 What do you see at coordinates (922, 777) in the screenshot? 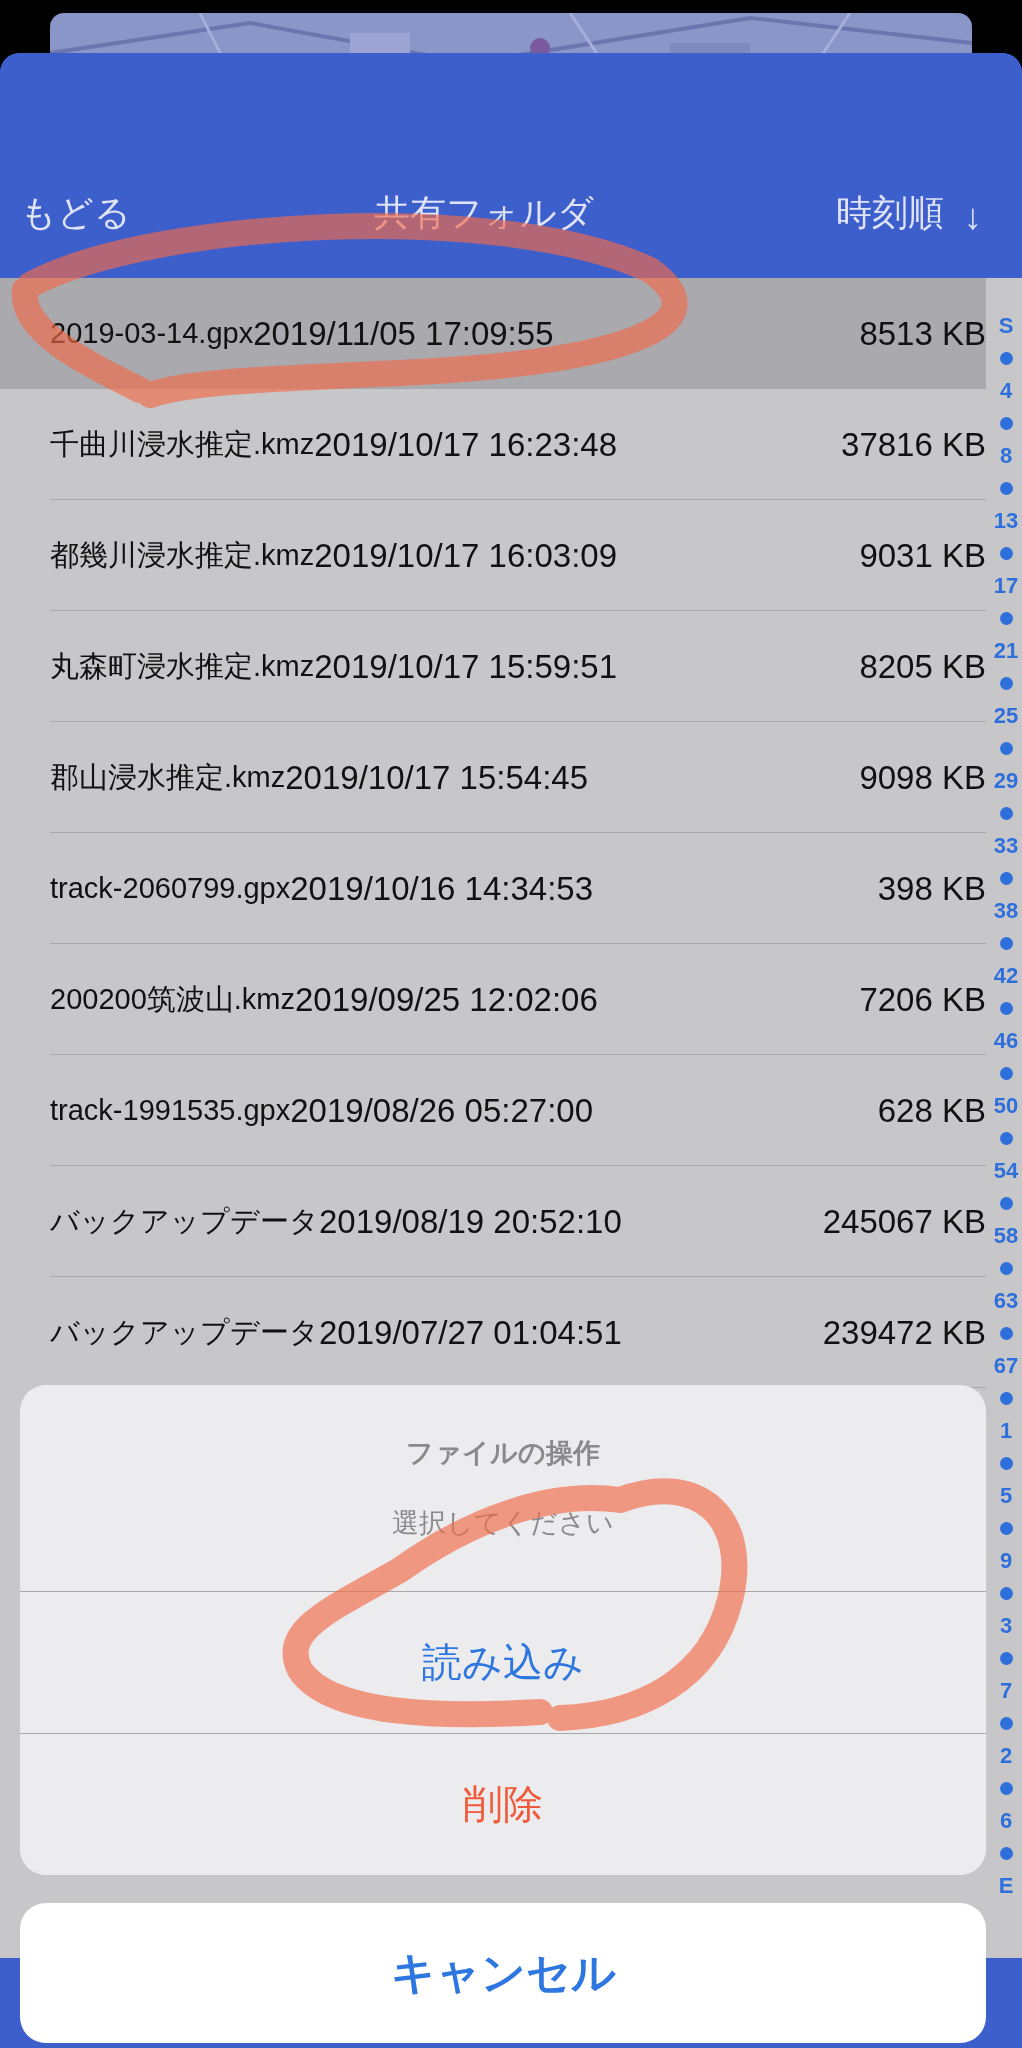
I see `file-size: 9098 KB` at bounding box center [922, 777].